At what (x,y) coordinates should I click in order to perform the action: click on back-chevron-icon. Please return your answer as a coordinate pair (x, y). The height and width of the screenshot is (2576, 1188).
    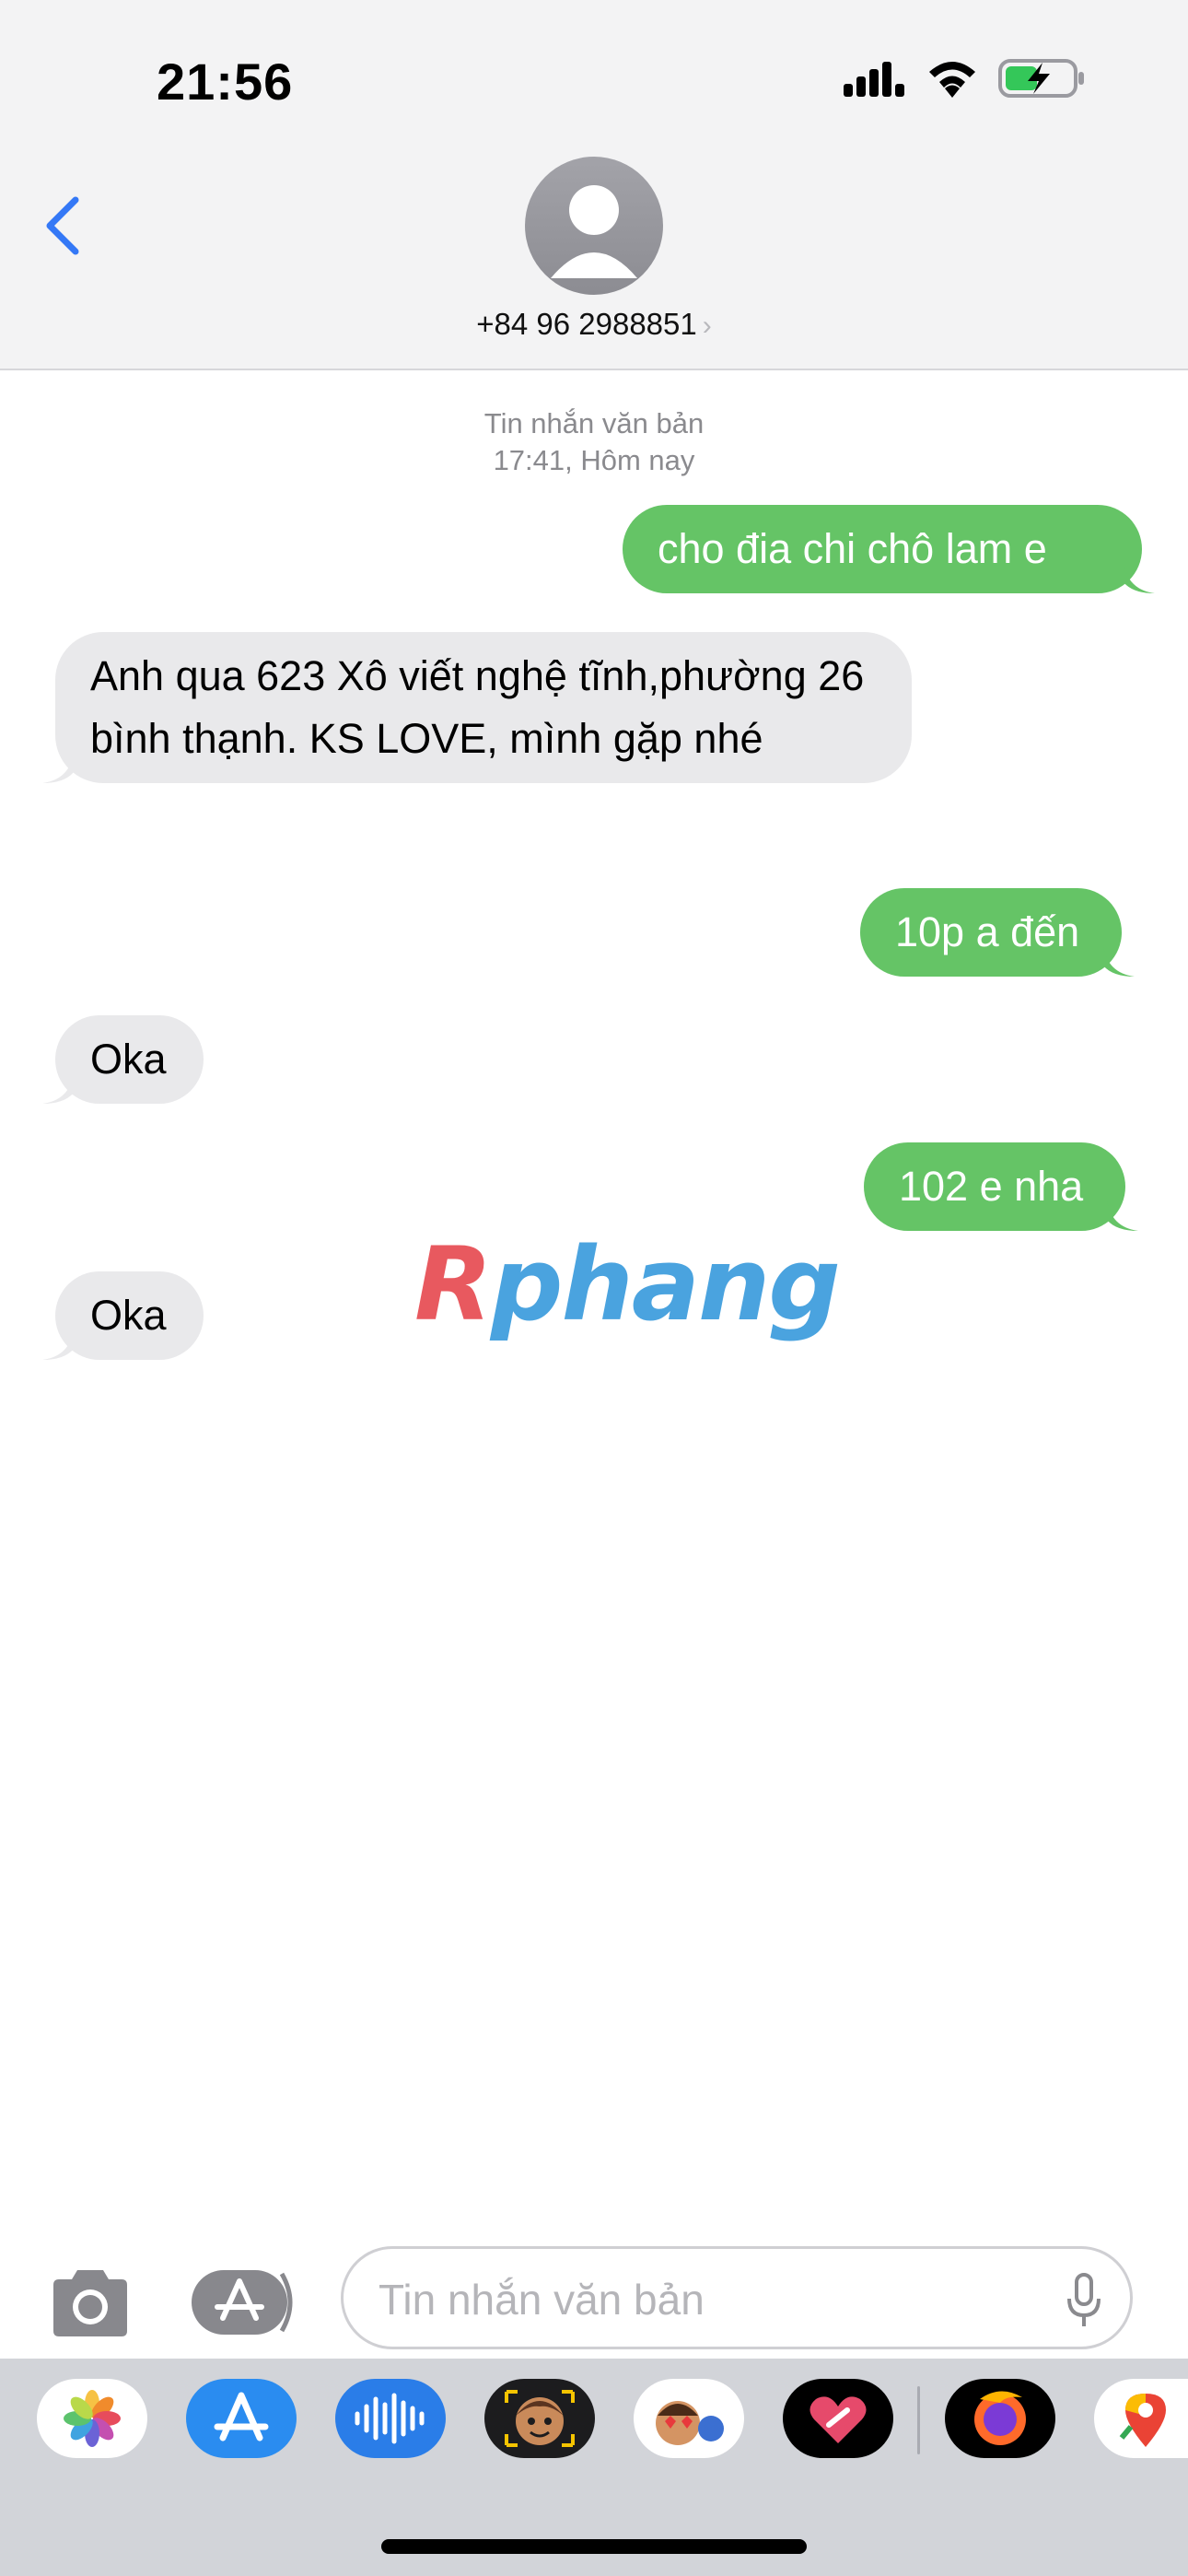
    Looking at the image, I should click on (64, 226).